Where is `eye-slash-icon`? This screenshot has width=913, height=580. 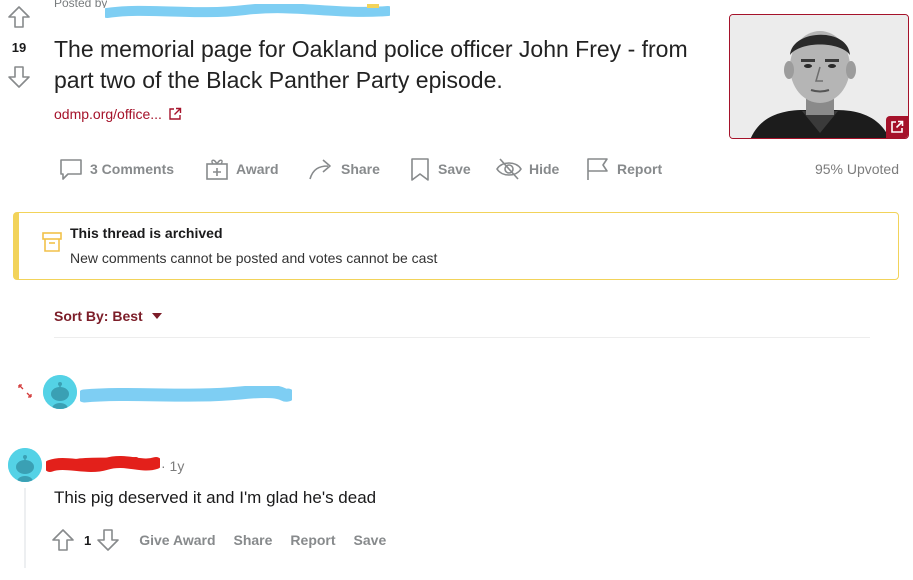 eye-slash-icon is located at coordinates (509, 169).